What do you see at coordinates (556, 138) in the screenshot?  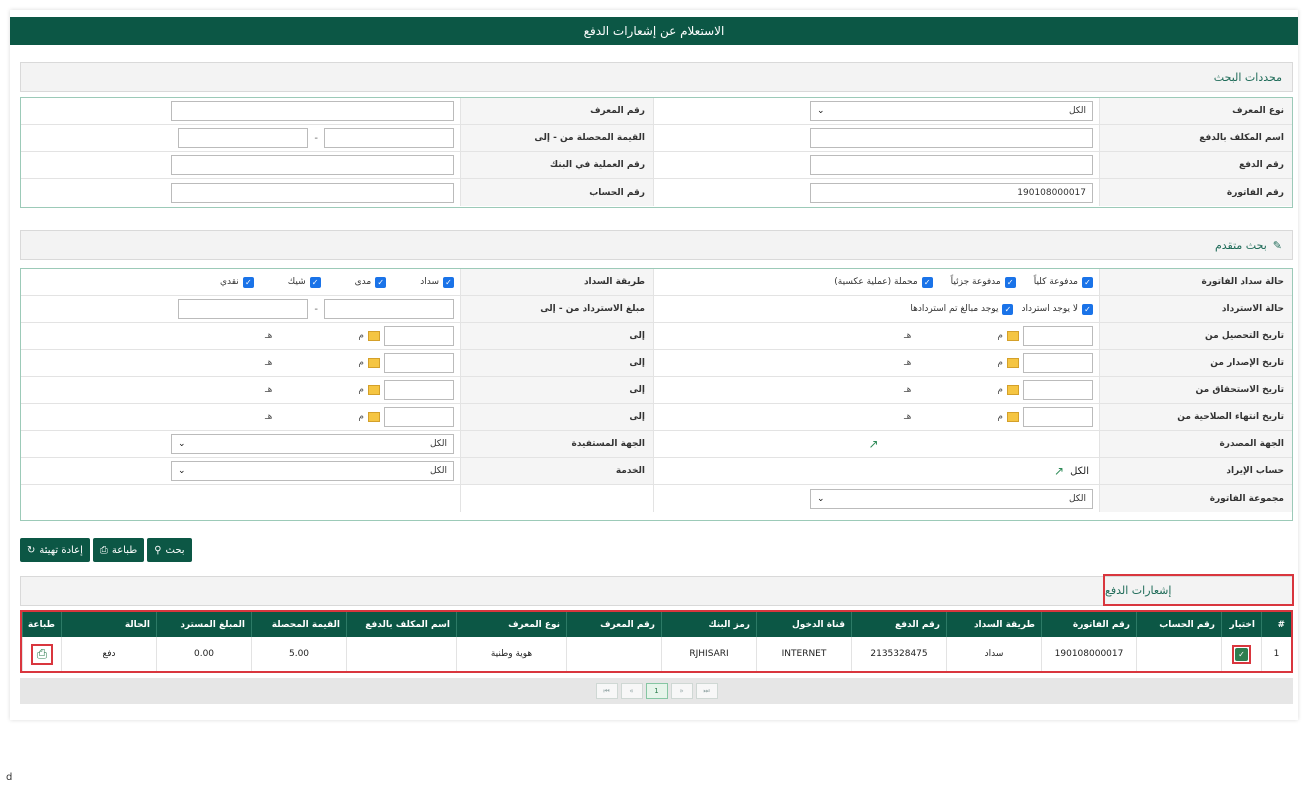 I see `field-label: القيمة المحصلة من - إلى` at bounding box center [556, 138].